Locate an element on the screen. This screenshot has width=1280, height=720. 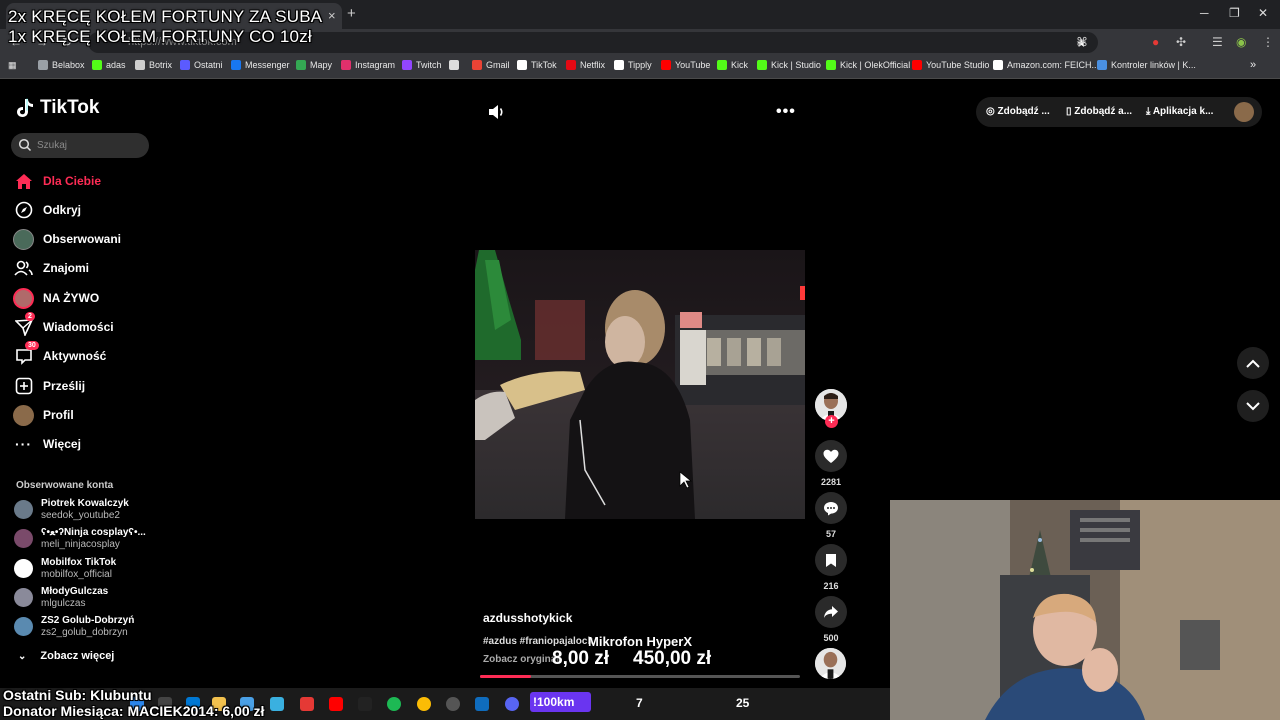
next-video-button is located at coordinates (1253, 406).